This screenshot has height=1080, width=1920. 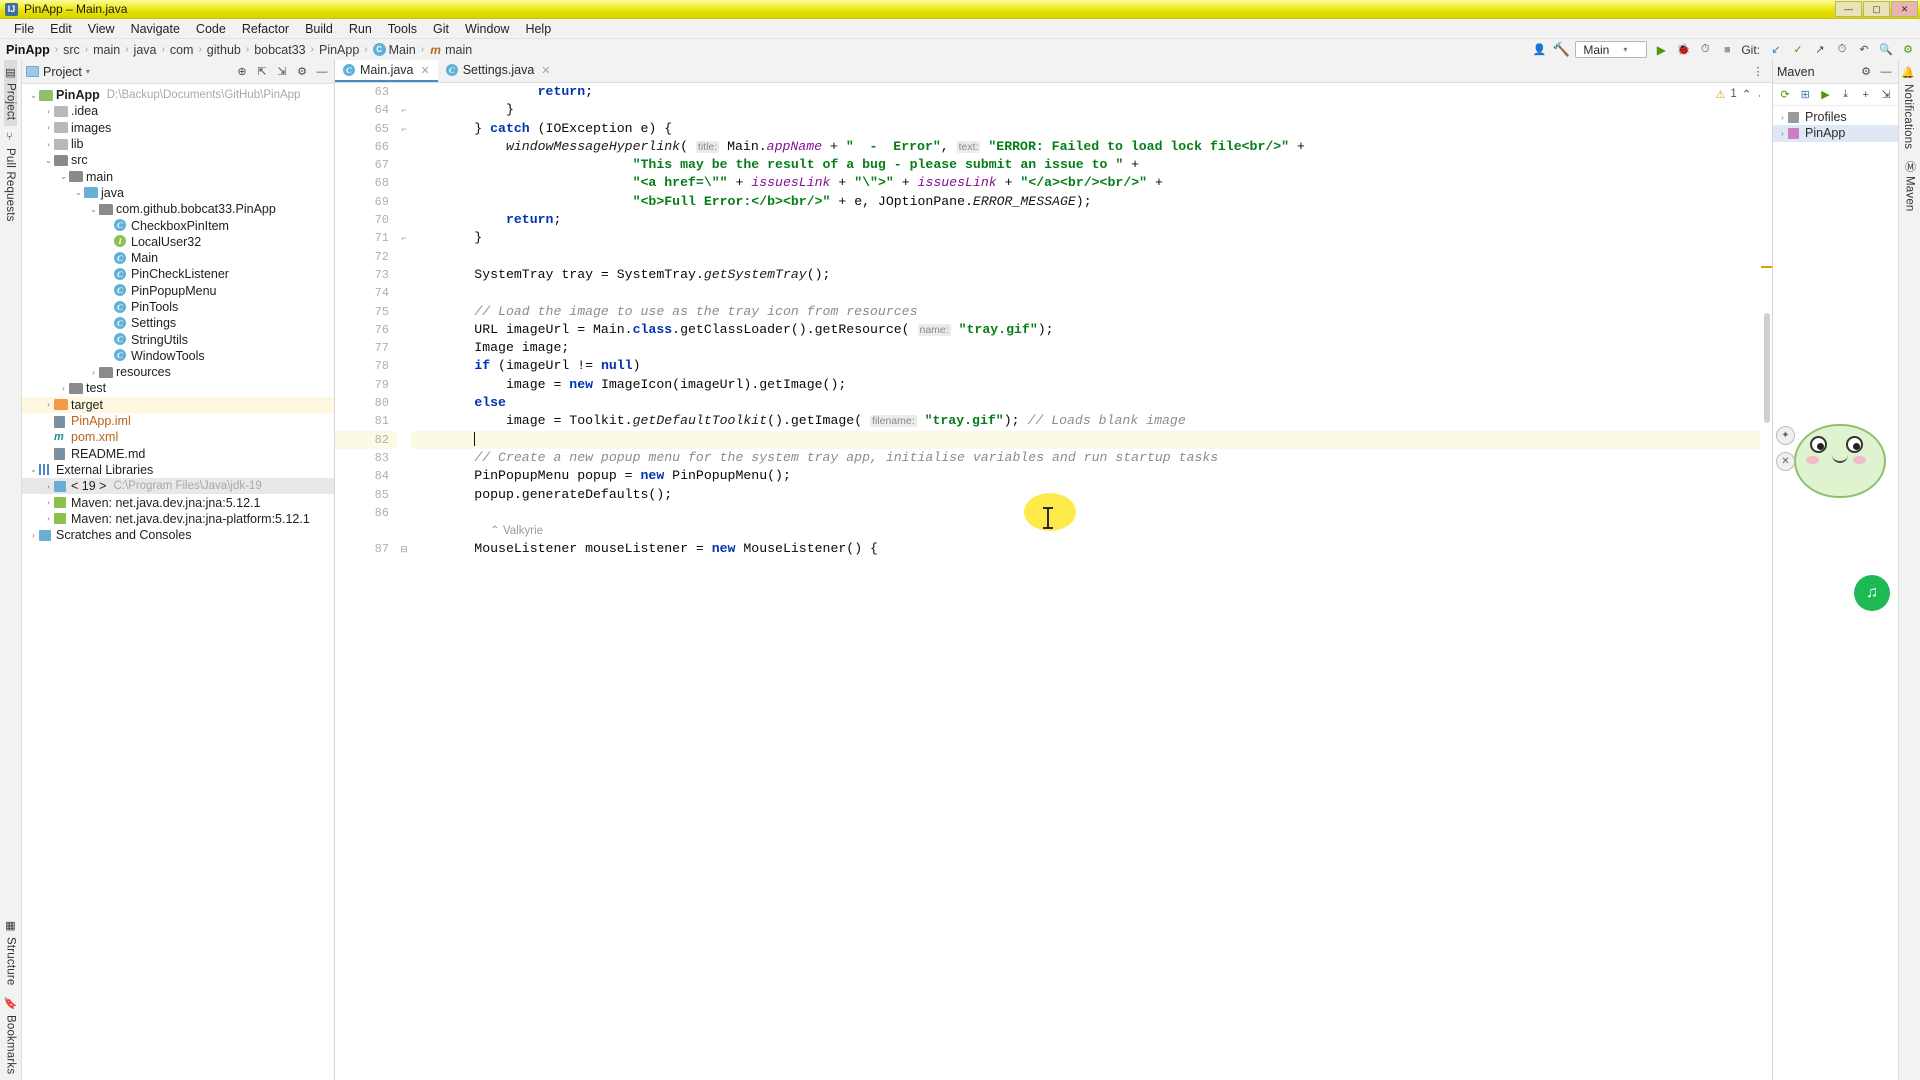 What do you see at coordinates (1835, 117) in the screenshot?
I see `maven-node-profiles: › Profiles` at bounding box center [1835, 117].